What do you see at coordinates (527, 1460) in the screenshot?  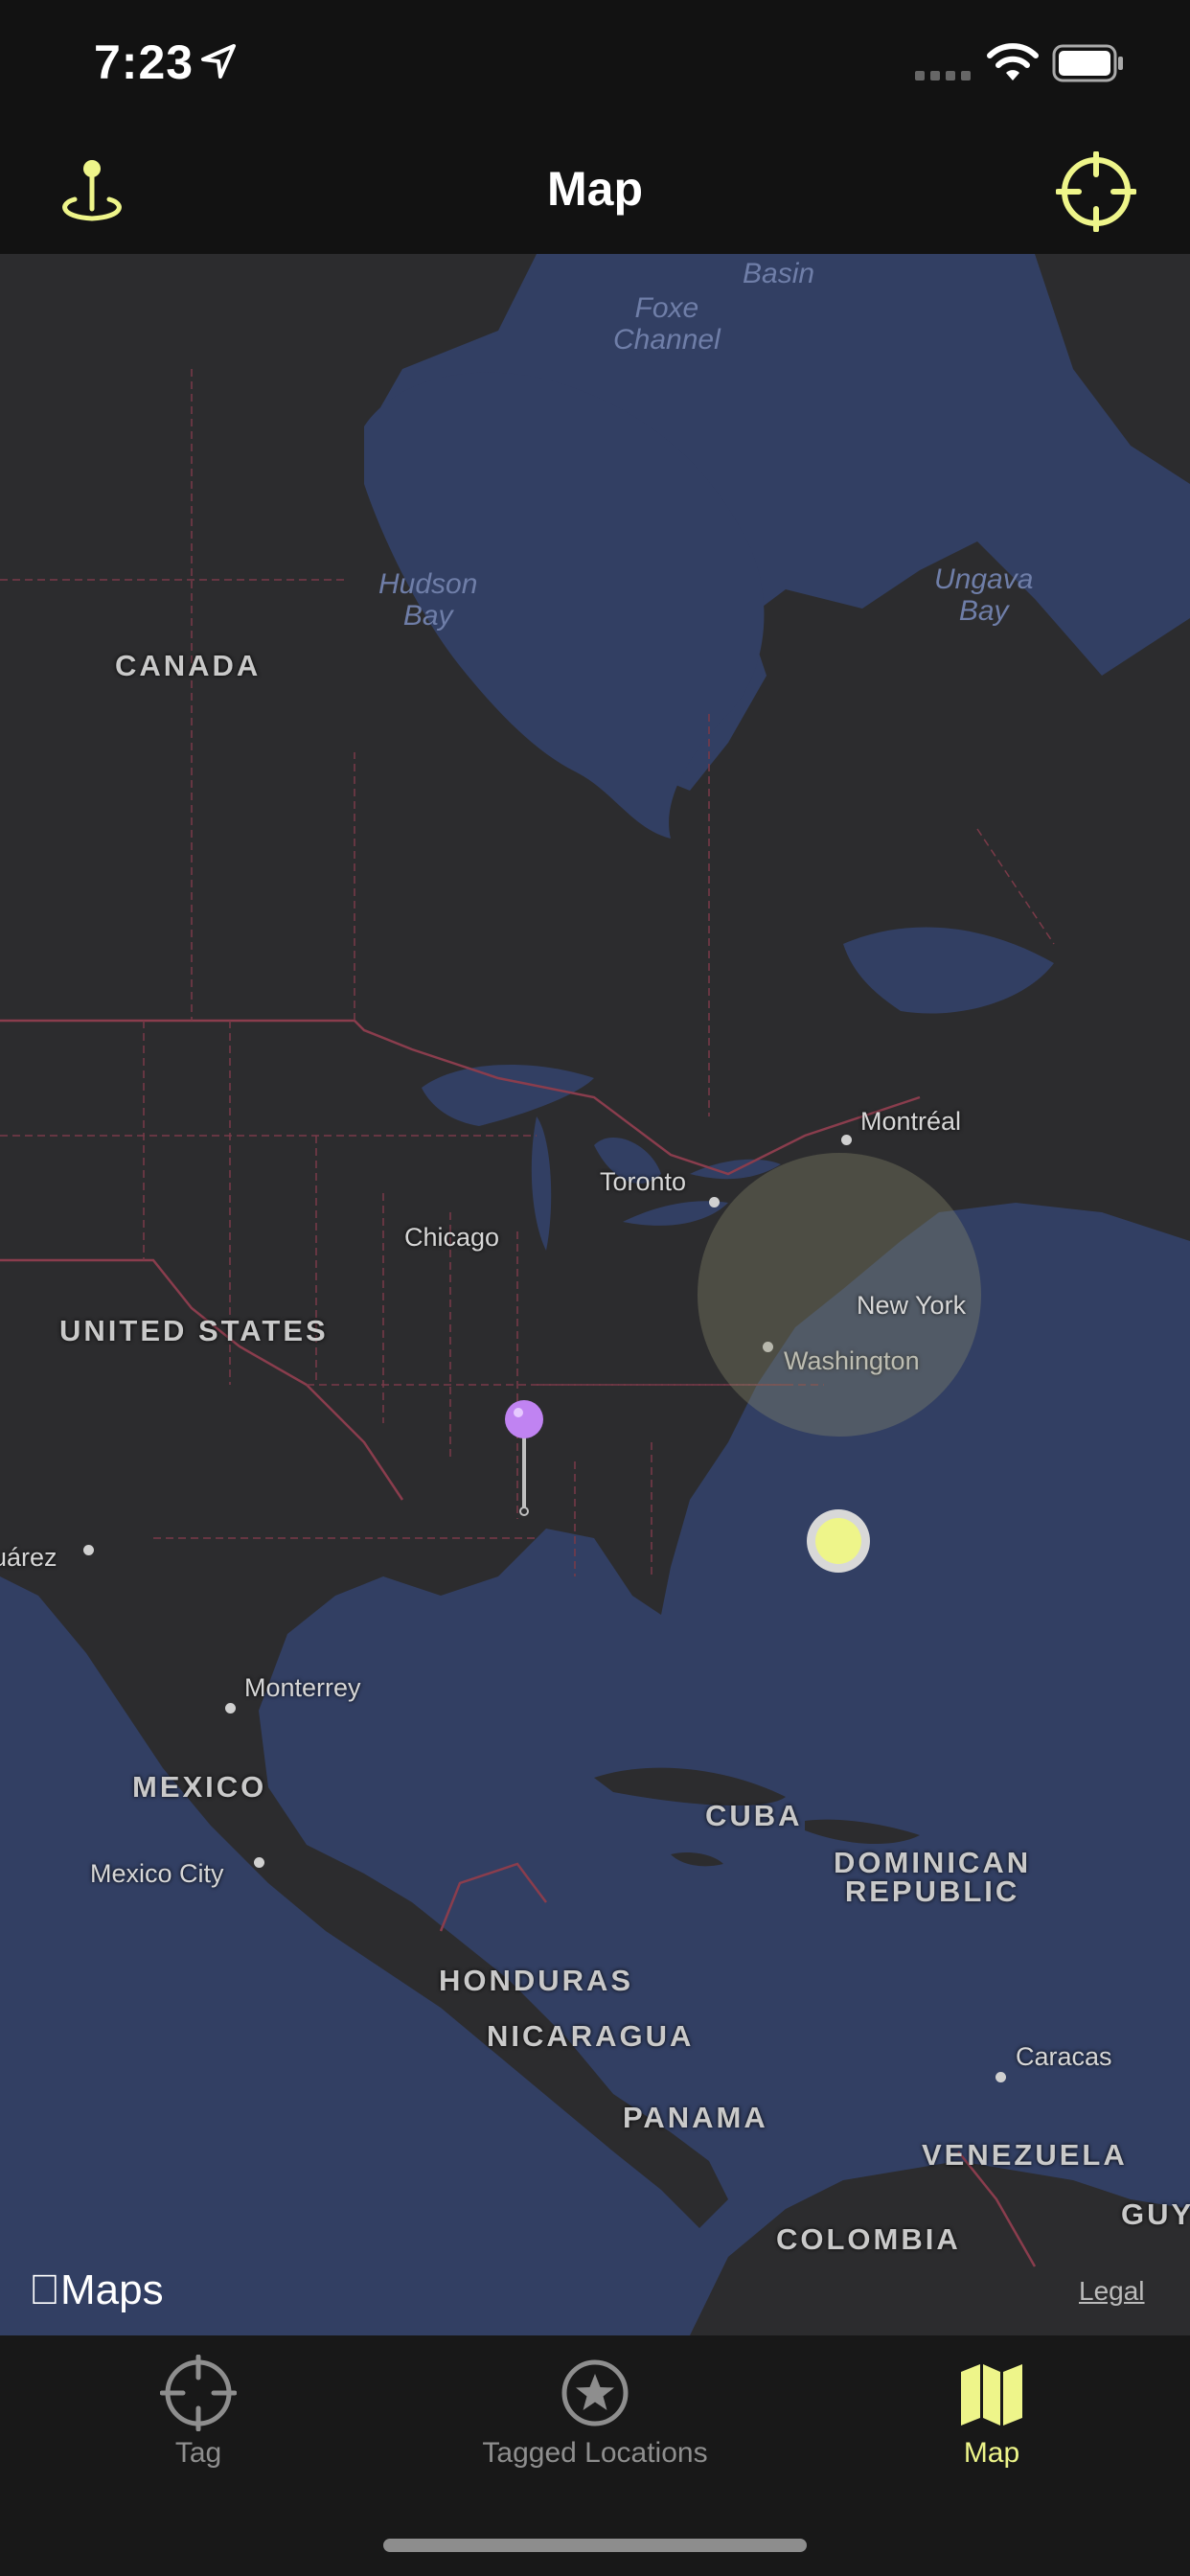 I see `pin-icon` at bounding box center [527, 1460].